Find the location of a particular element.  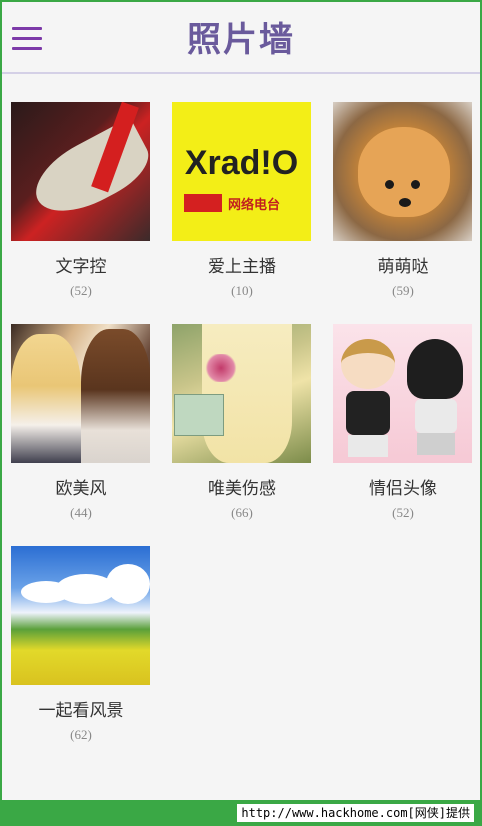

album-item-yiqikanfengjing: 一起看风景 (62) is located at coordinates (81, 644).